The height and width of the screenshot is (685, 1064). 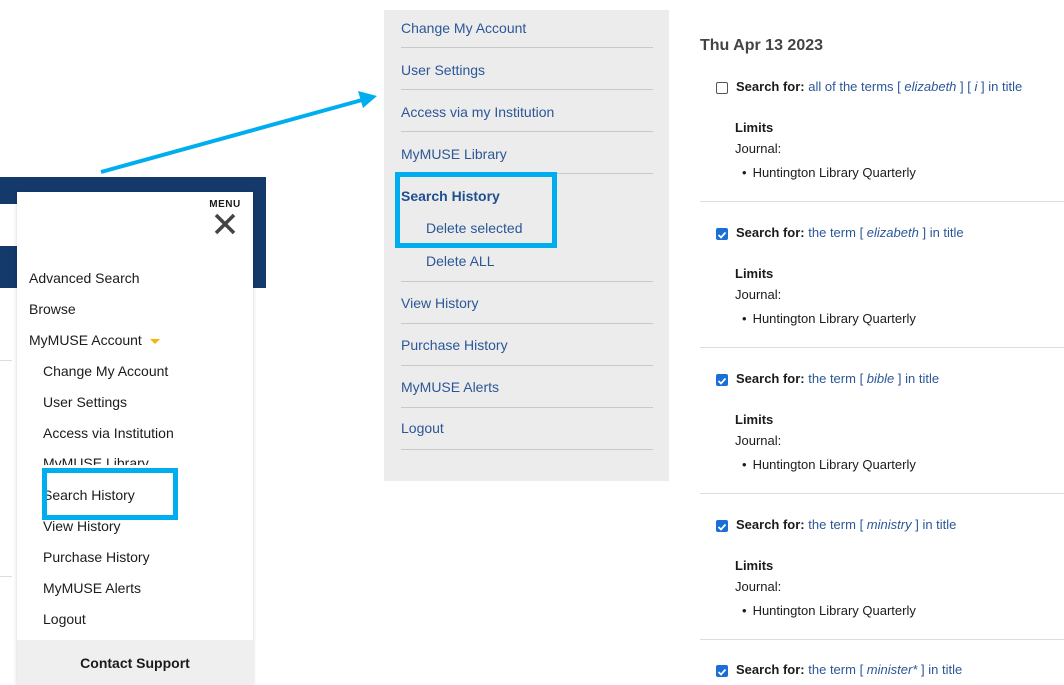 I want to click on menu-item-browse: Browse, so click(x=52, y=309).